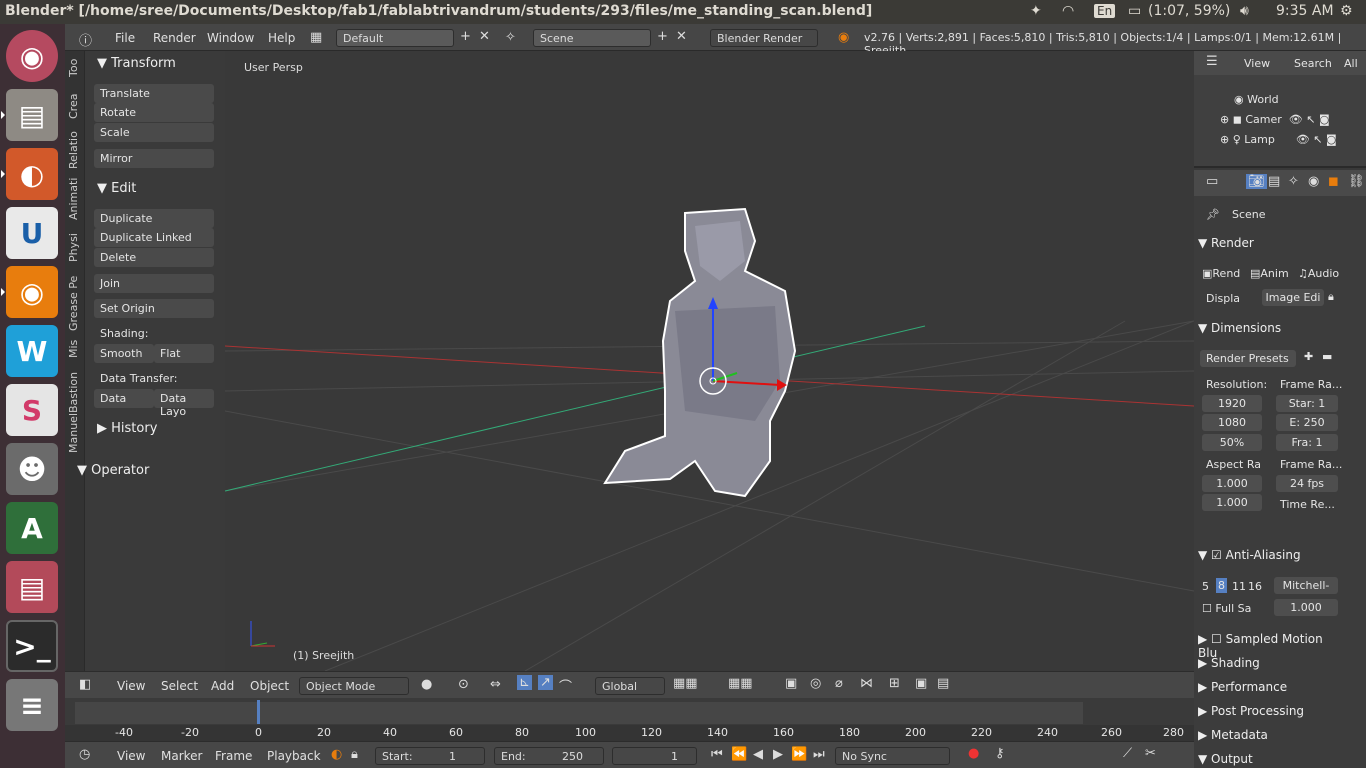 This screenshot has width=1366, height=768. I want to click on wifi-icon: ◠, so click(1068, 11).